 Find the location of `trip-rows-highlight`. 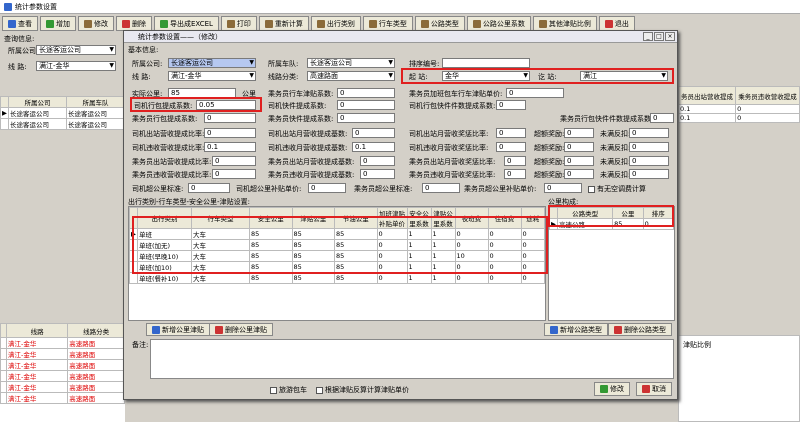

trip-rows-highlight is located at coordinates (340, 245).